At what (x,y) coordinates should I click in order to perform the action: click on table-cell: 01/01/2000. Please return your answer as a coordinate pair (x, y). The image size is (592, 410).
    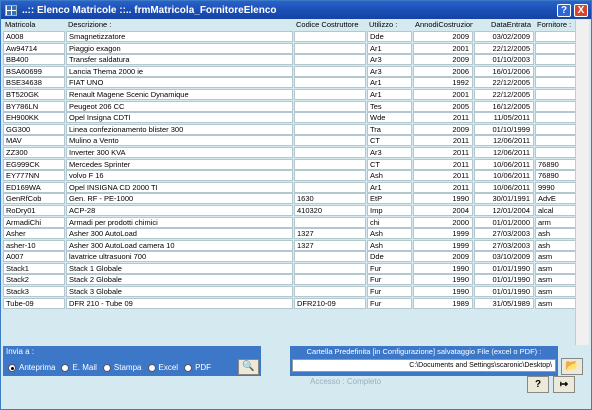
    Looking at the image, I should click on (504, 222).